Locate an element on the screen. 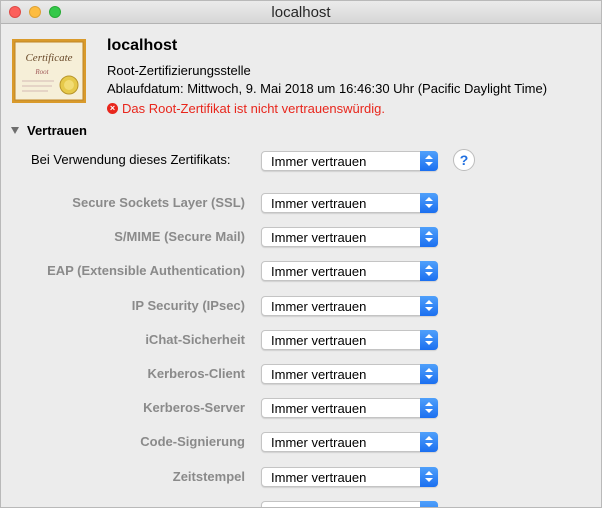 This screenshot has height=508, width=602. svg-text: Root is located at coordinates (41, 72).